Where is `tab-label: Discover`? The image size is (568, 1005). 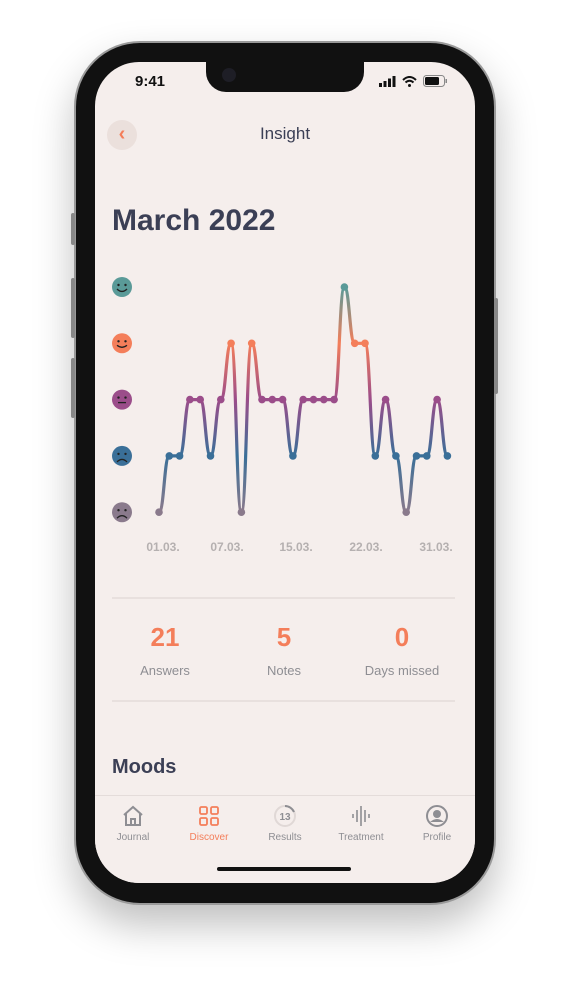 tab-label: Discover is located at coordinates (209, 837).